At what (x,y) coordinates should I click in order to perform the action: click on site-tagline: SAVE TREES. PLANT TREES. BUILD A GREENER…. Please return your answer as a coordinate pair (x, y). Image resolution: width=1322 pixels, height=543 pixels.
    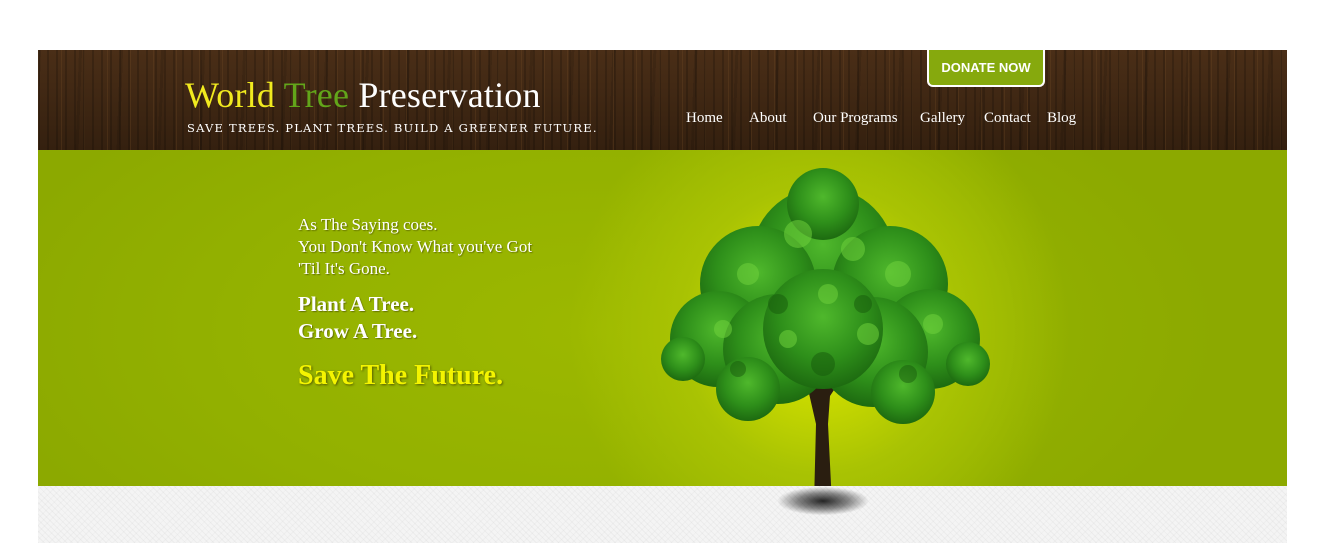
    Looking at the image, I should click on (392, 128).